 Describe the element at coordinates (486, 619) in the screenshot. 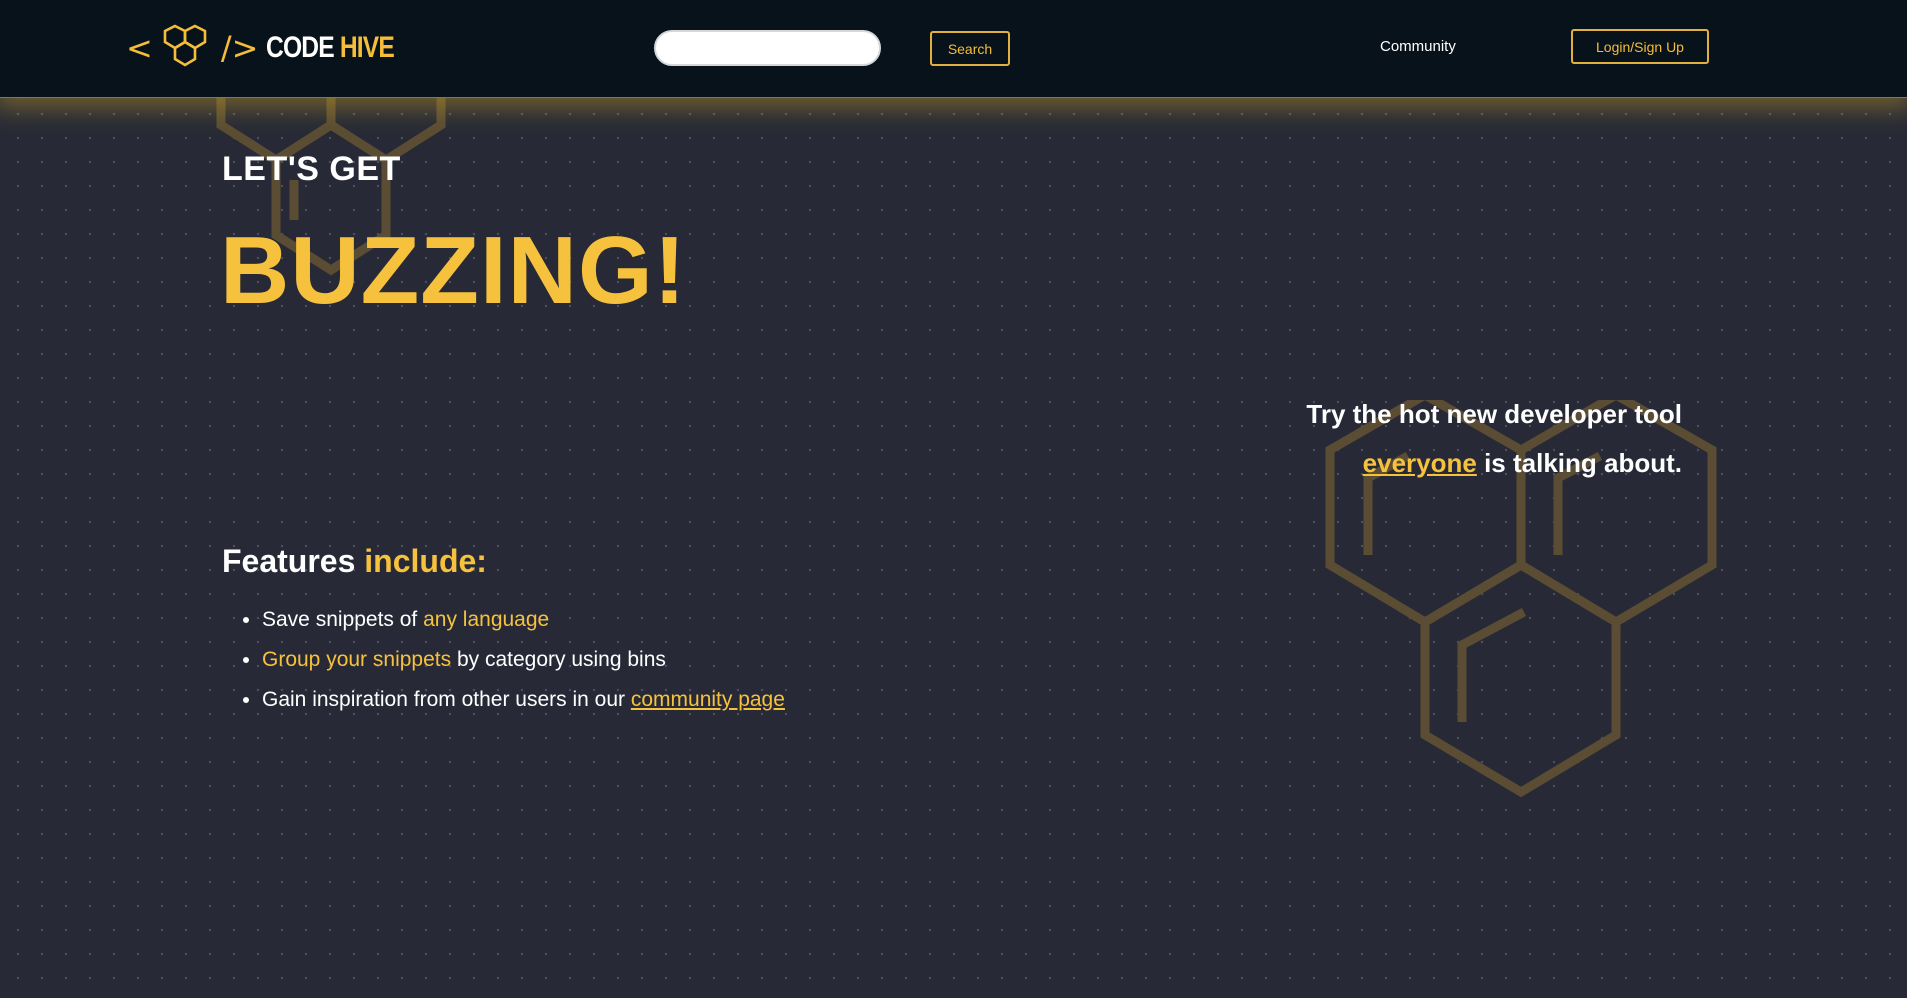

I see `feature-highlight: any language` at that location.